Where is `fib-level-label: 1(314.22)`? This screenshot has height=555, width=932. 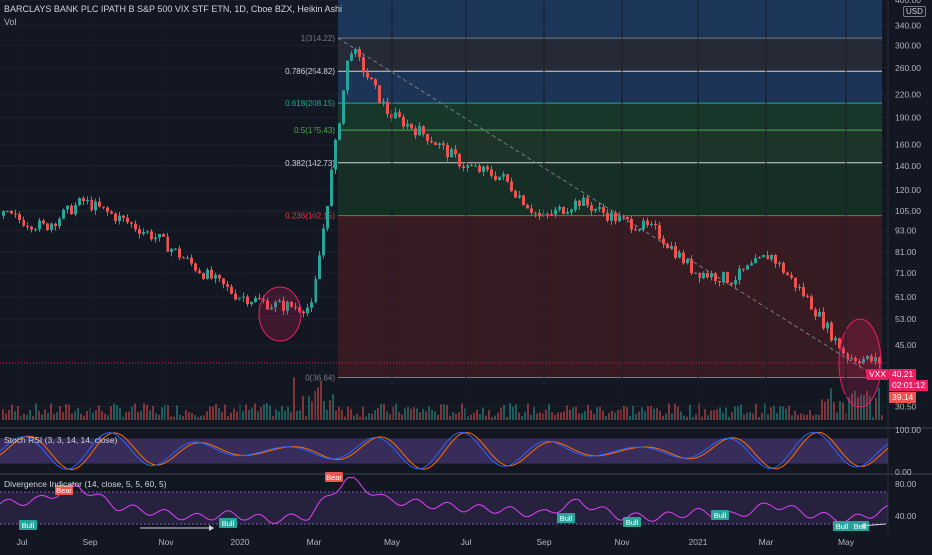
fib-level-label: 1(314.22) is located at coordinates (318, 38).